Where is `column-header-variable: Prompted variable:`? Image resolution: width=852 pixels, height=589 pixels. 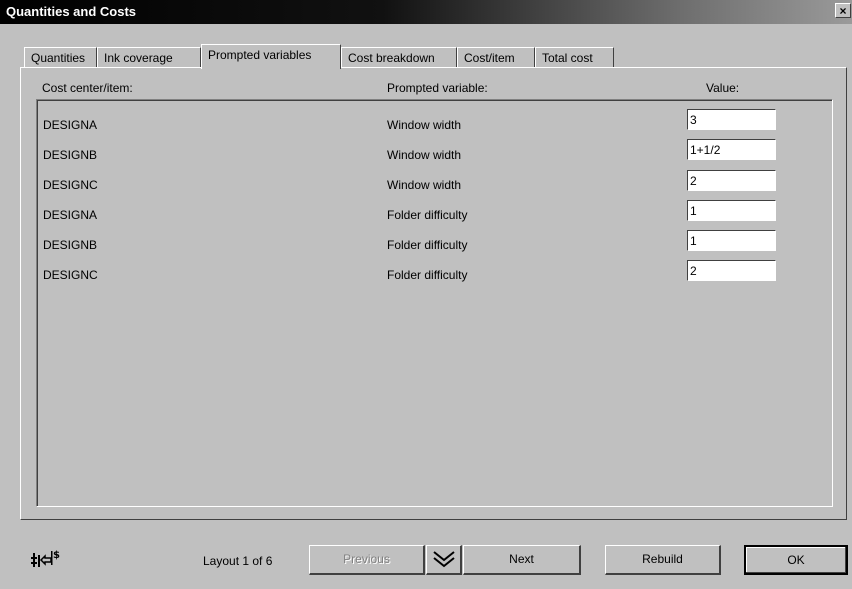 column-header-variable: Prompted variable: is located at coordinates (437, 88).